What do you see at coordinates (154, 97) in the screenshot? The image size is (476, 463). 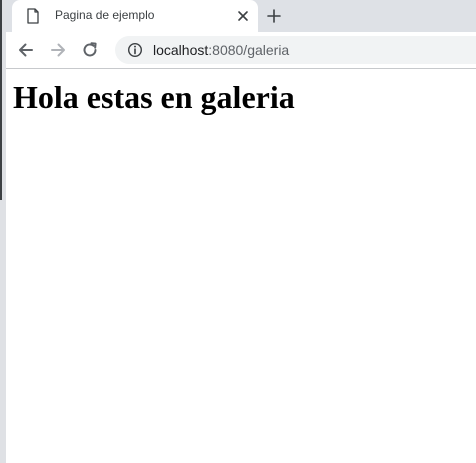 I see `page-heading: Hola estas en galeria` at bounding box center [154, 97].